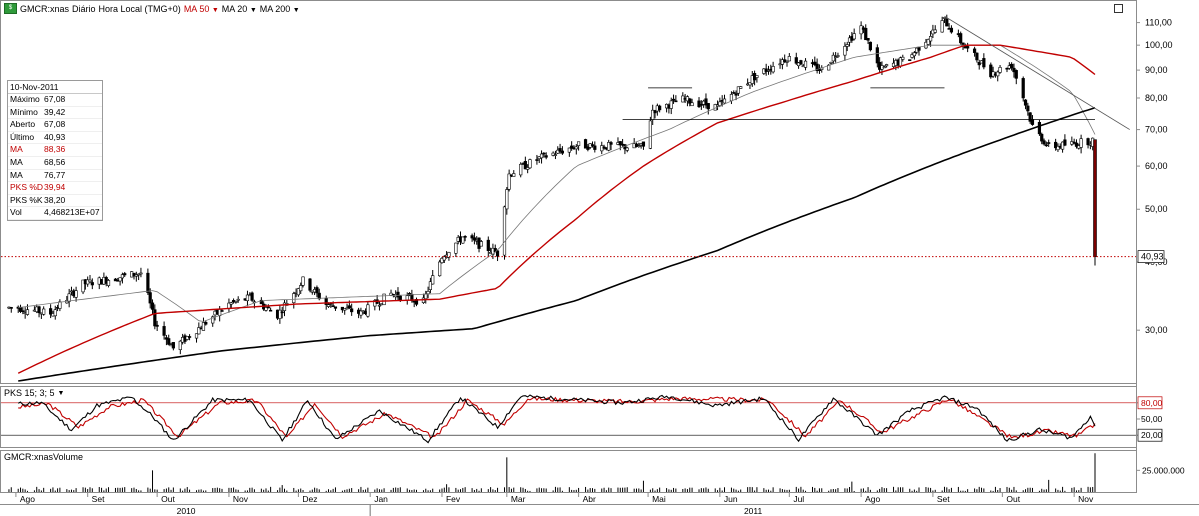  I want to click on info-row: Vol 4,468213E+07, so click(55, 213).